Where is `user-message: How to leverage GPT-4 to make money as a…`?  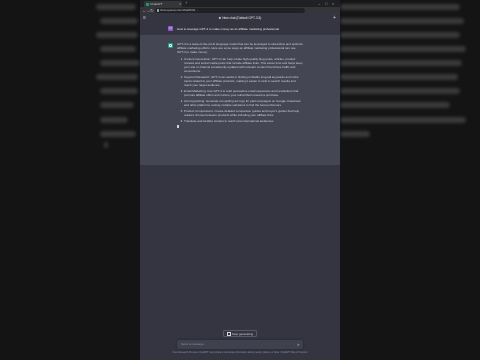 user-message: How to leverage GPT-4 to make money as a… is located at coordinates (228, 28).